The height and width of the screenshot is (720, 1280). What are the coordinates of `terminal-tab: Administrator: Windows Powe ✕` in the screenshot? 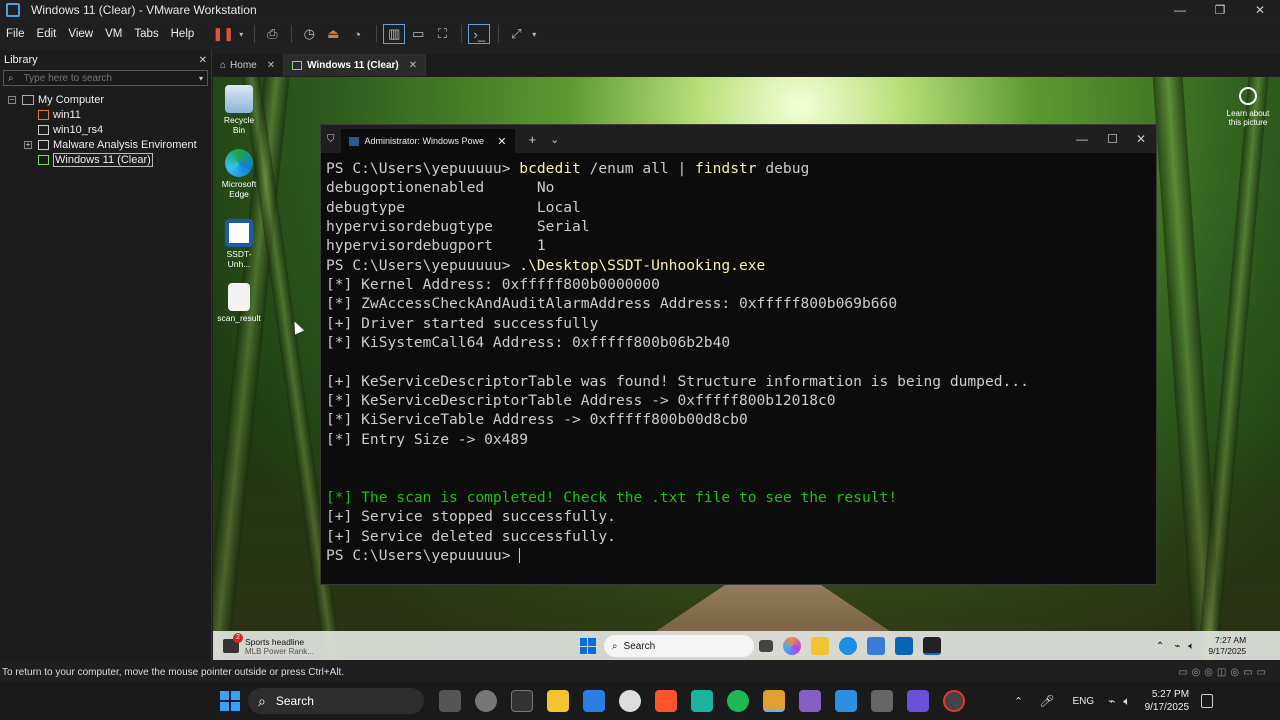 It's located at (427, 141).